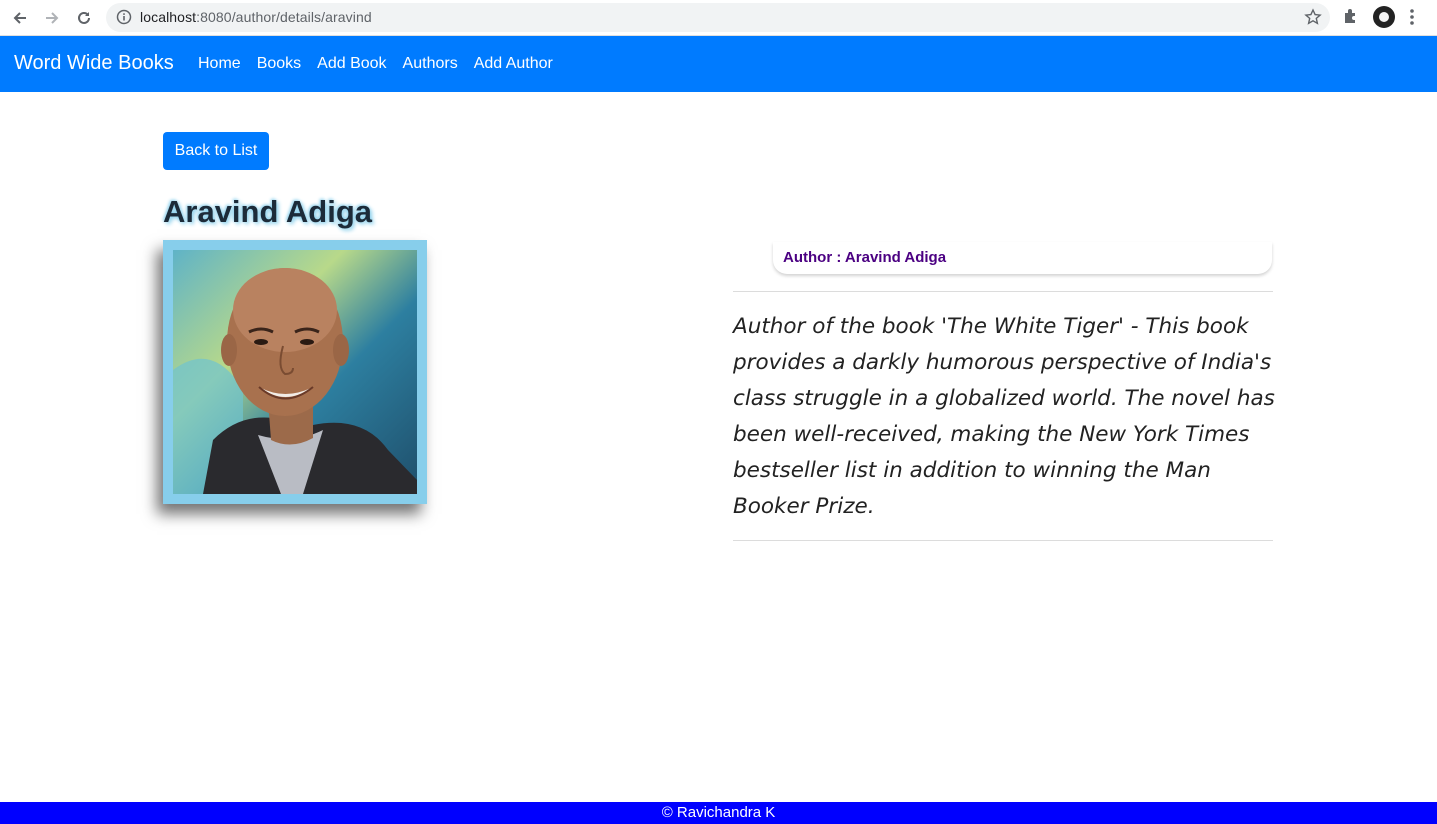  What do you see at coordinates (351, 64) in the screenshot?
I see `nav-add-book: Add Book` at bounding box center [351, 64].